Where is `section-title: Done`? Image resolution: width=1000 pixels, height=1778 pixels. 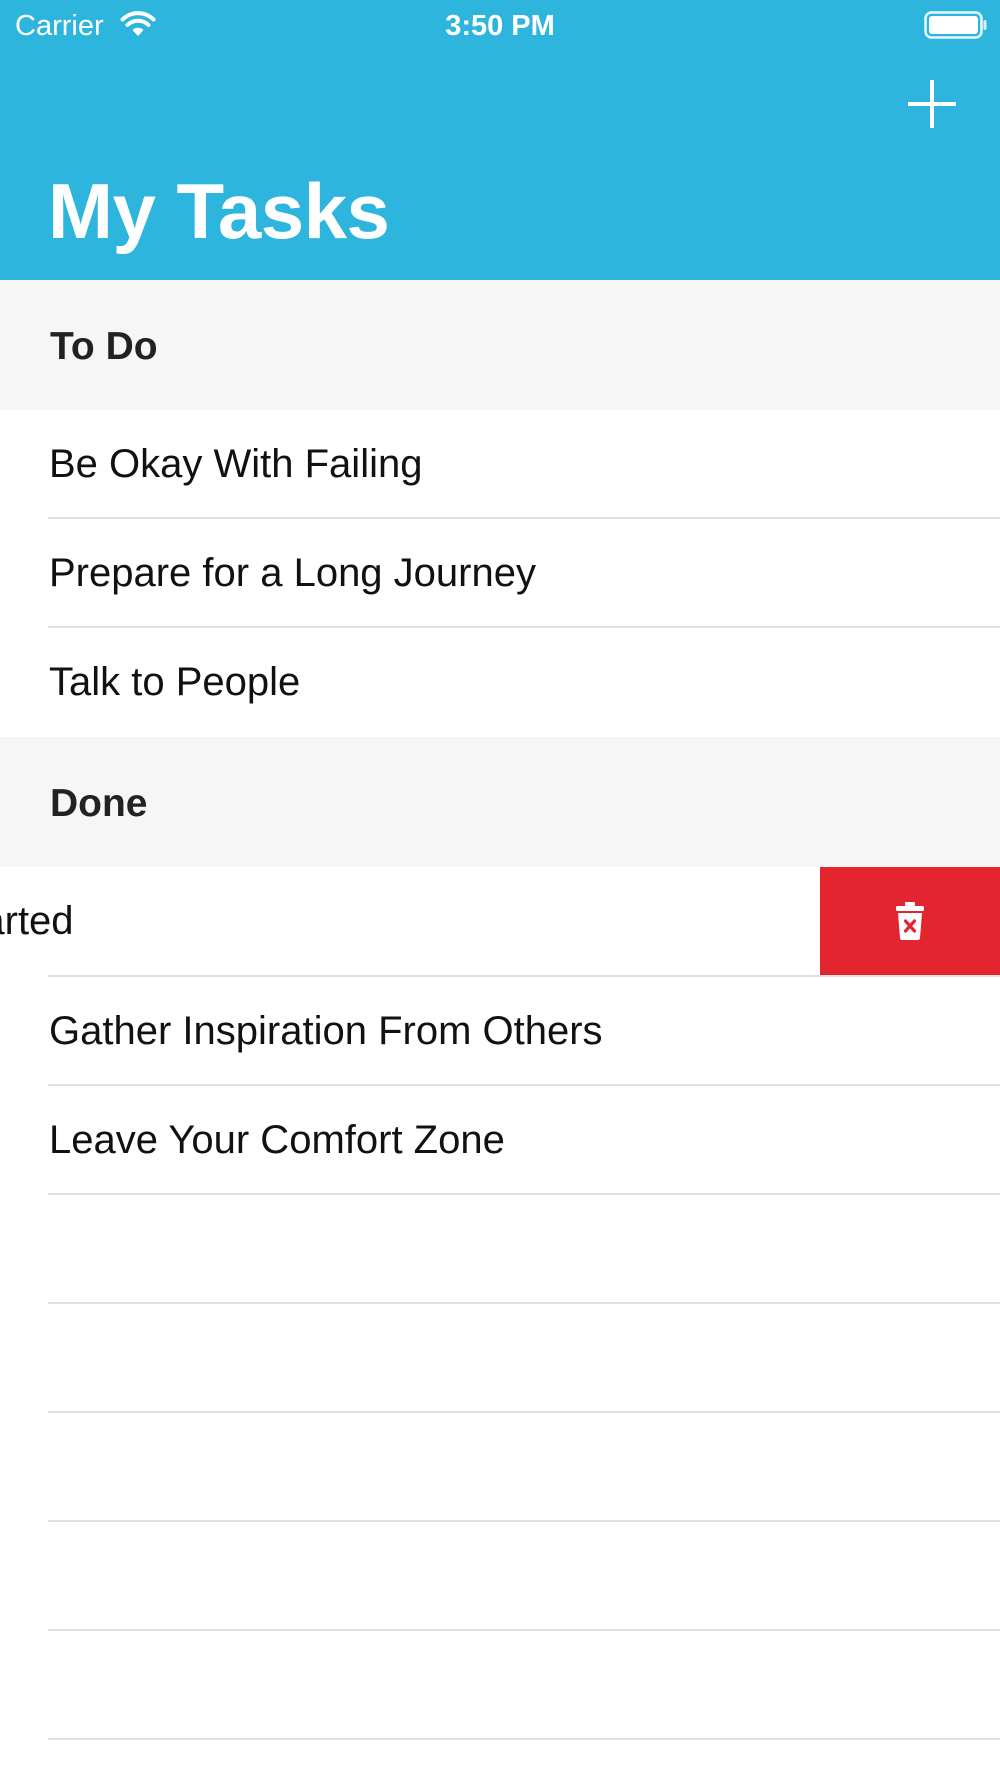
section-title: Done is located at coordinates (99, 803).